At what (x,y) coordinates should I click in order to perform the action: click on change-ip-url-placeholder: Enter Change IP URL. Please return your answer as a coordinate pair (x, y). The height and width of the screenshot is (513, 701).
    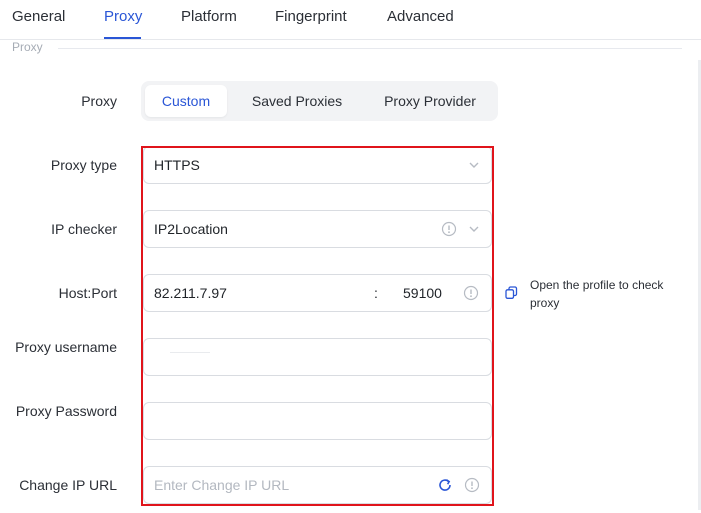
    Looking at the image, I should click on (222, 485).